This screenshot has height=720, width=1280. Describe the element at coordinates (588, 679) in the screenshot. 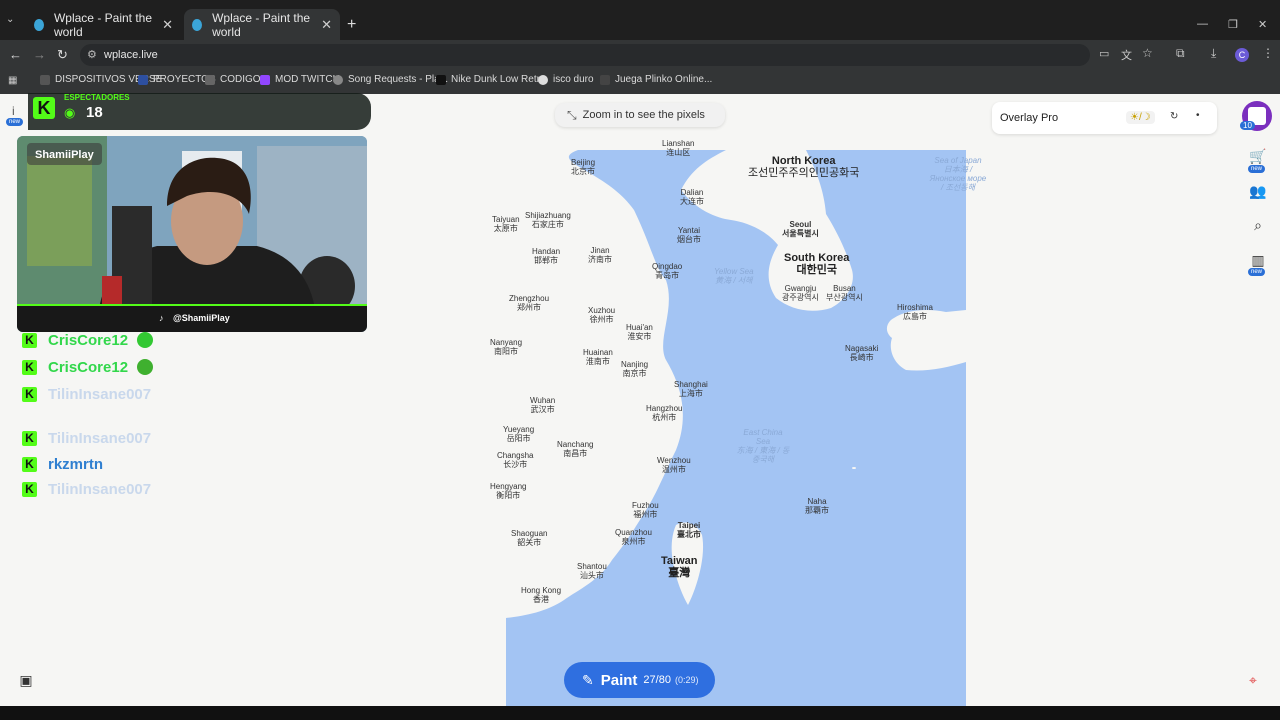

I see `brush-icon: ✎` at that location.